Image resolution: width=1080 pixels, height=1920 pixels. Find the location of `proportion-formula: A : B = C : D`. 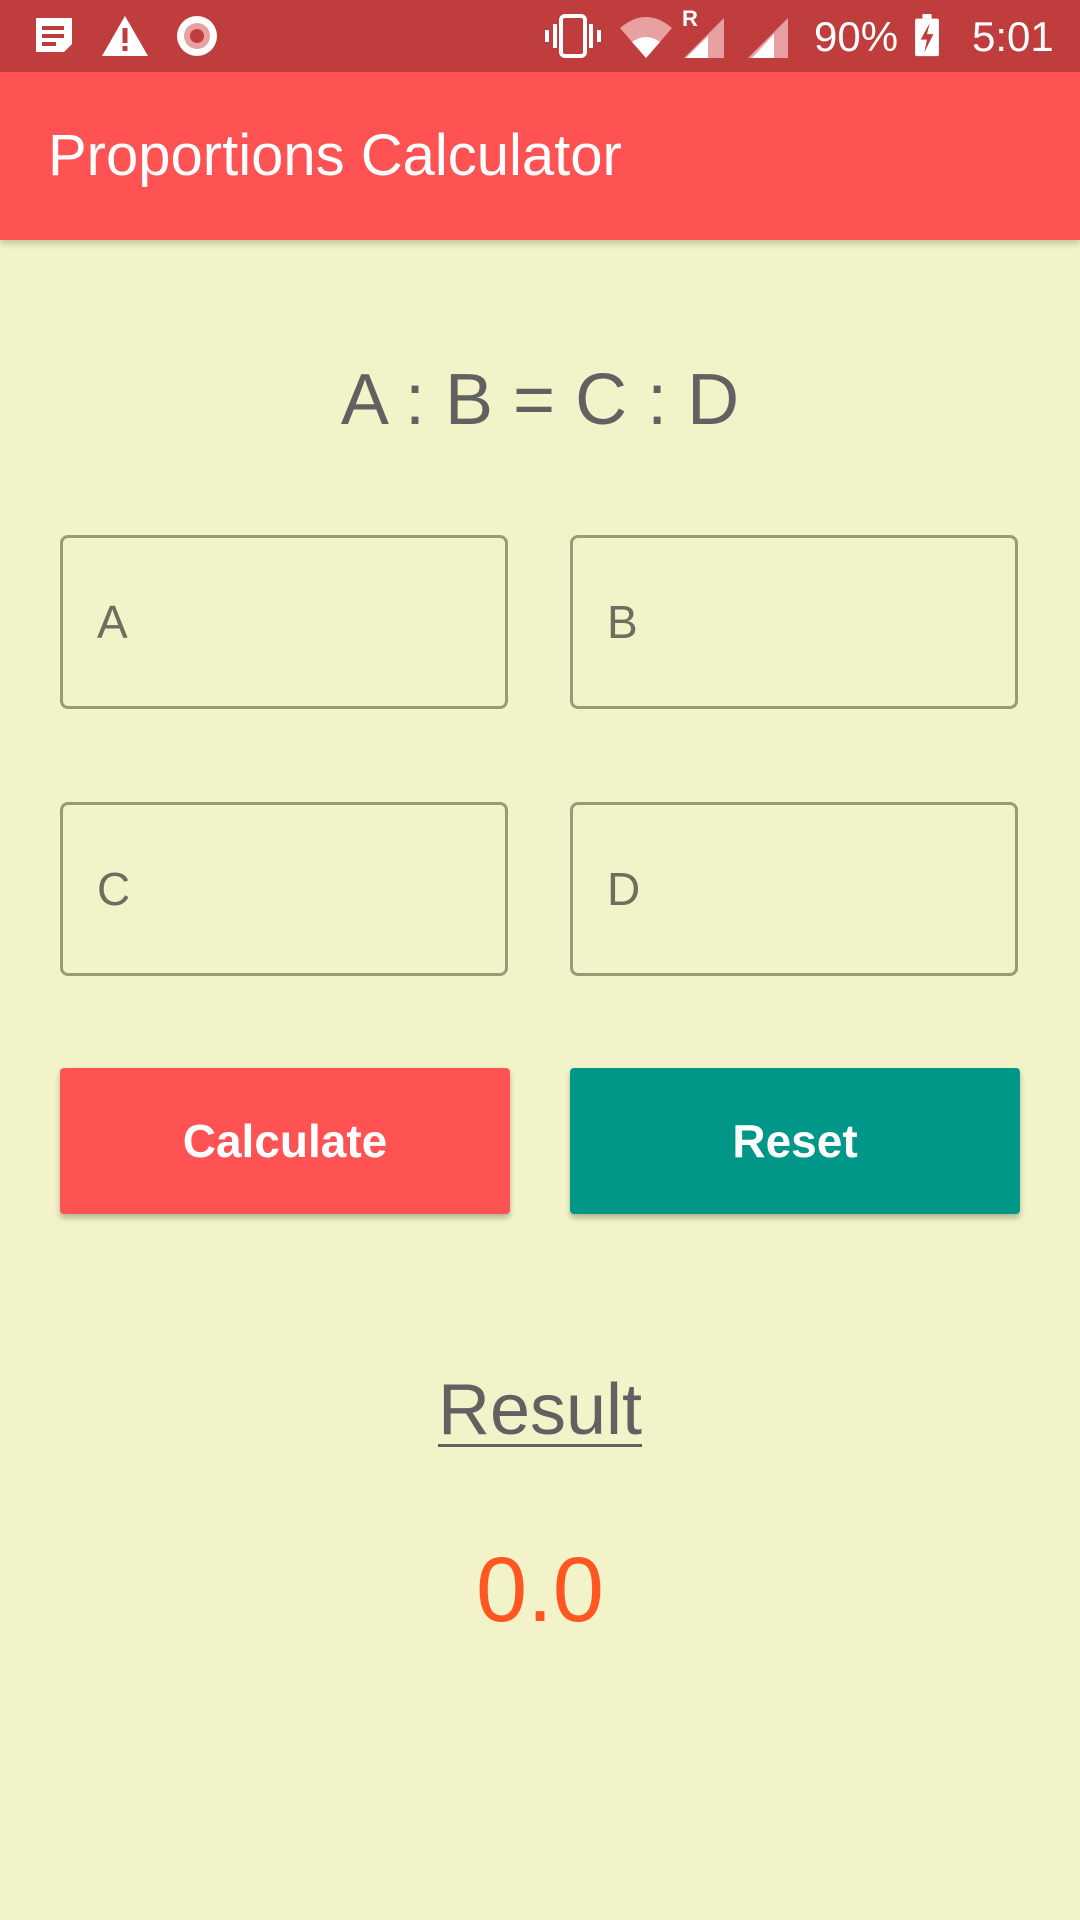

proportion-formula: A : B = C : D is located at coordinates (540, 400).